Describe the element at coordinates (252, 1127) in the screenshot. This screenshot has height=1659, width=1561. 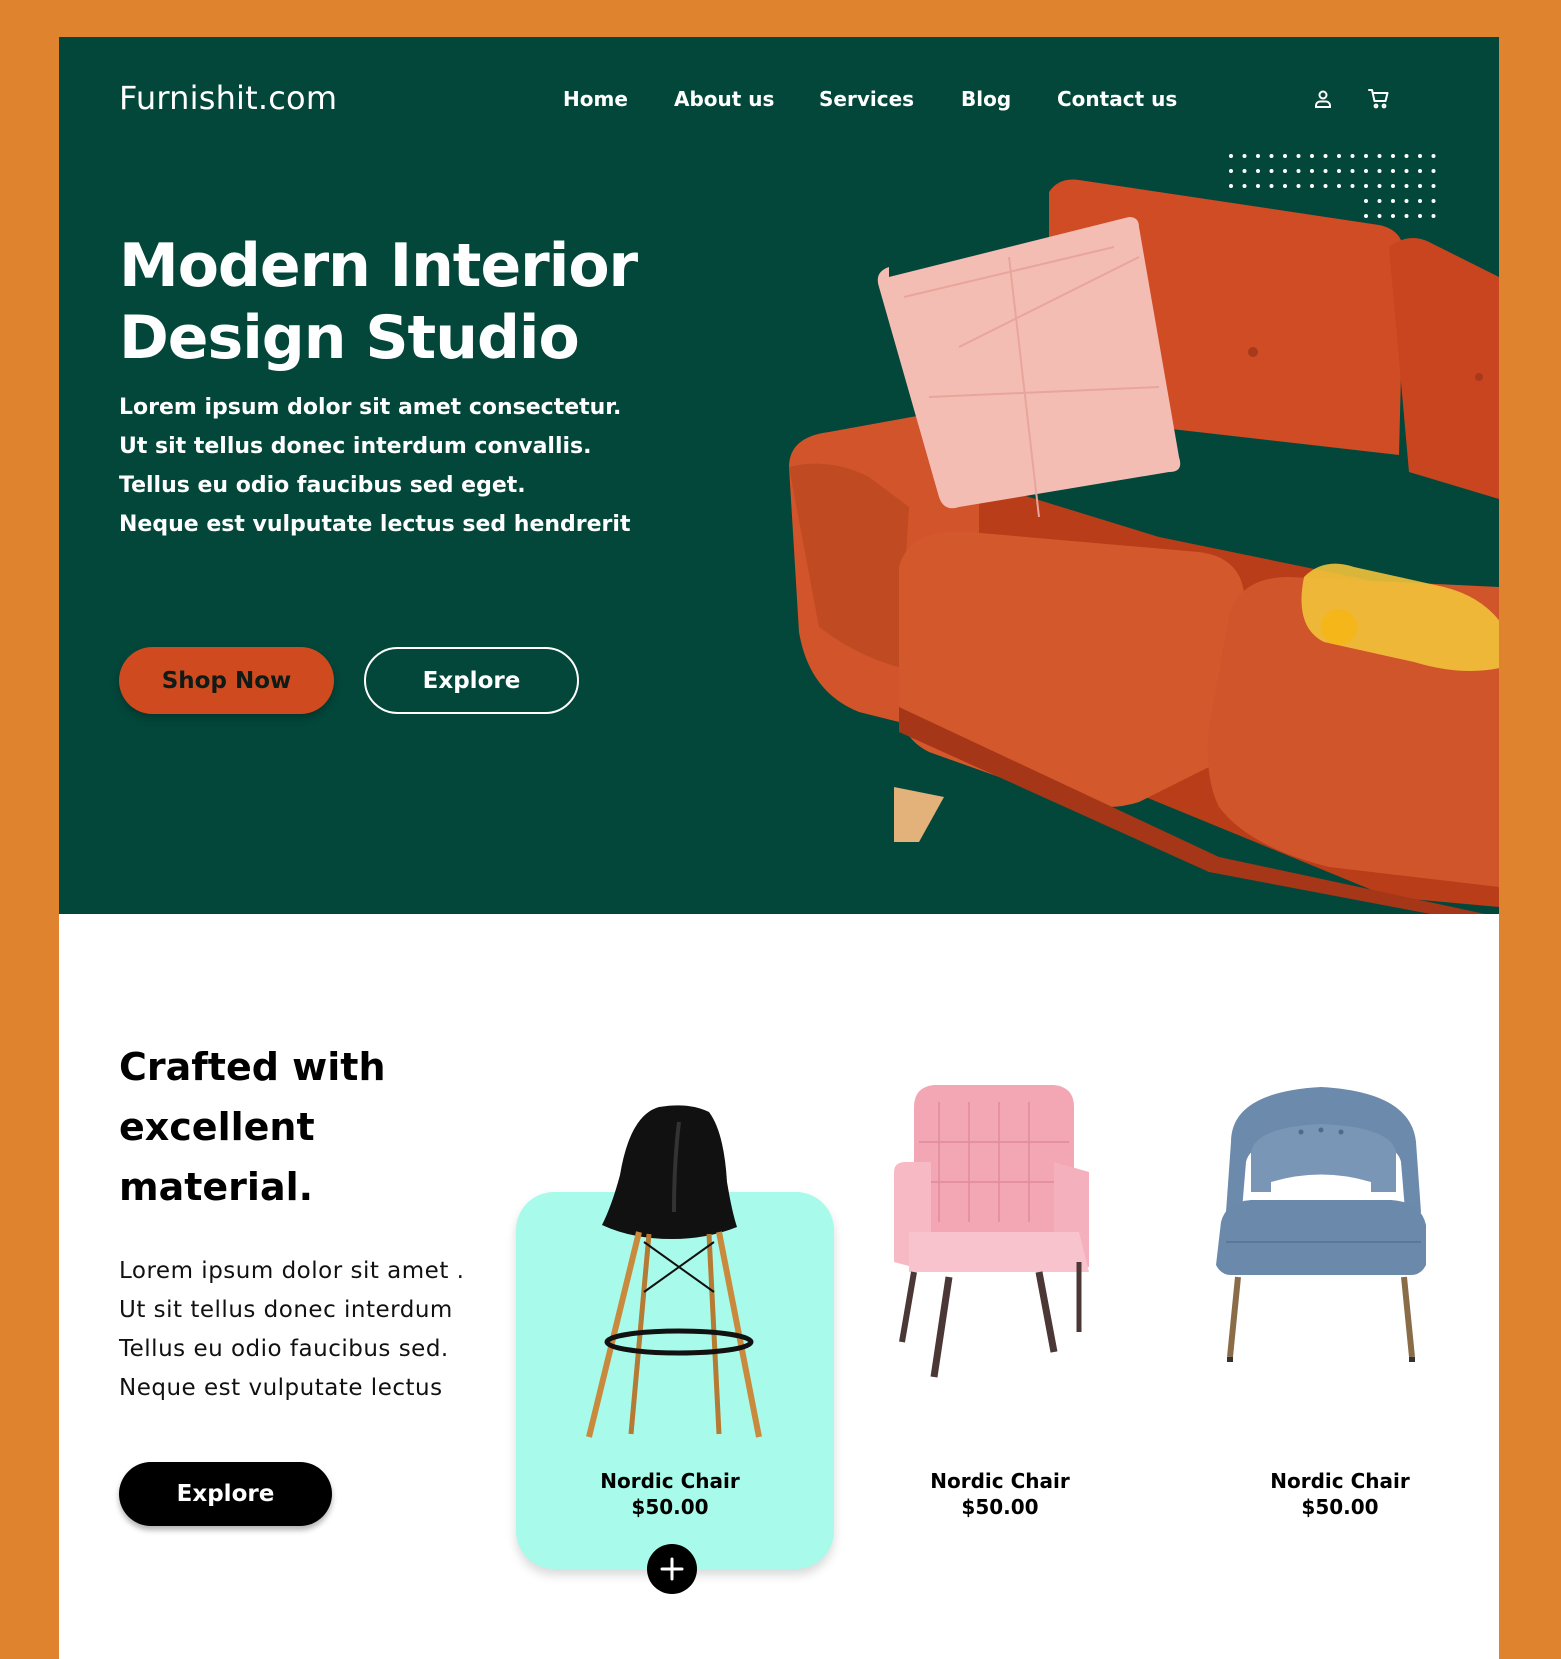
I see `section-title: Crafted with excellent material.` at that location.